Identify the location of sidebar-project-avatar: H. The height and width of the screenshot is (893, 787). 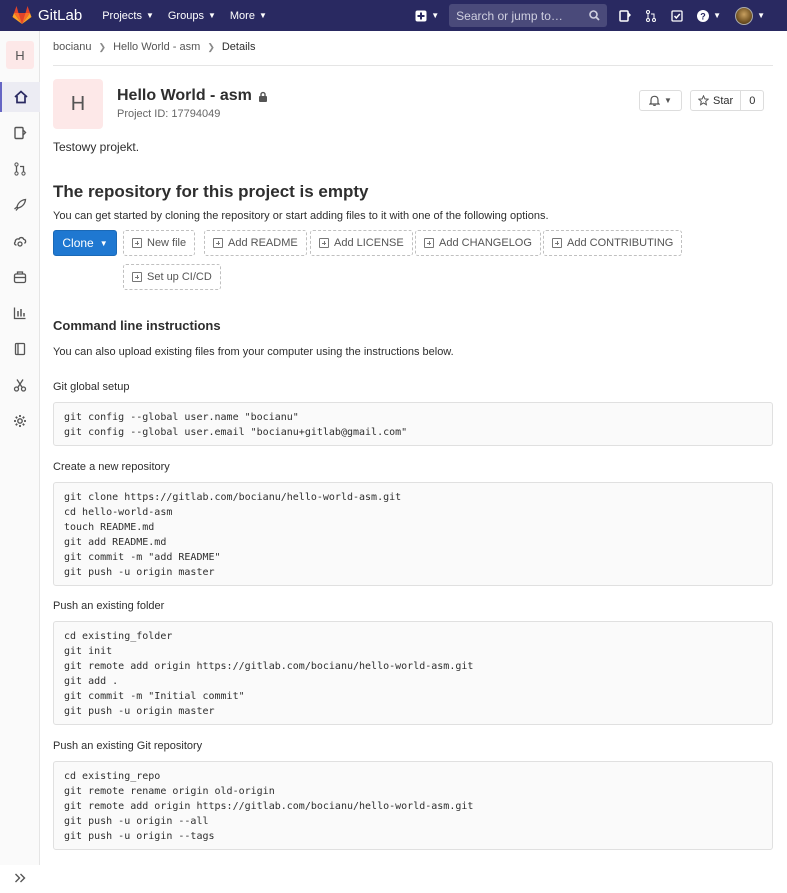
(20, 55).